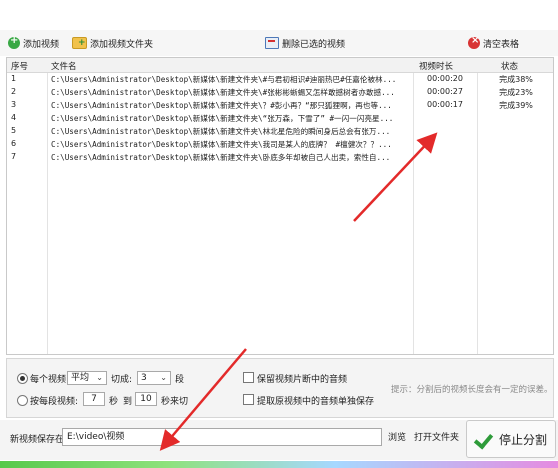  I want to click on save-path-input: E:\video\视频, so click(222, 437).